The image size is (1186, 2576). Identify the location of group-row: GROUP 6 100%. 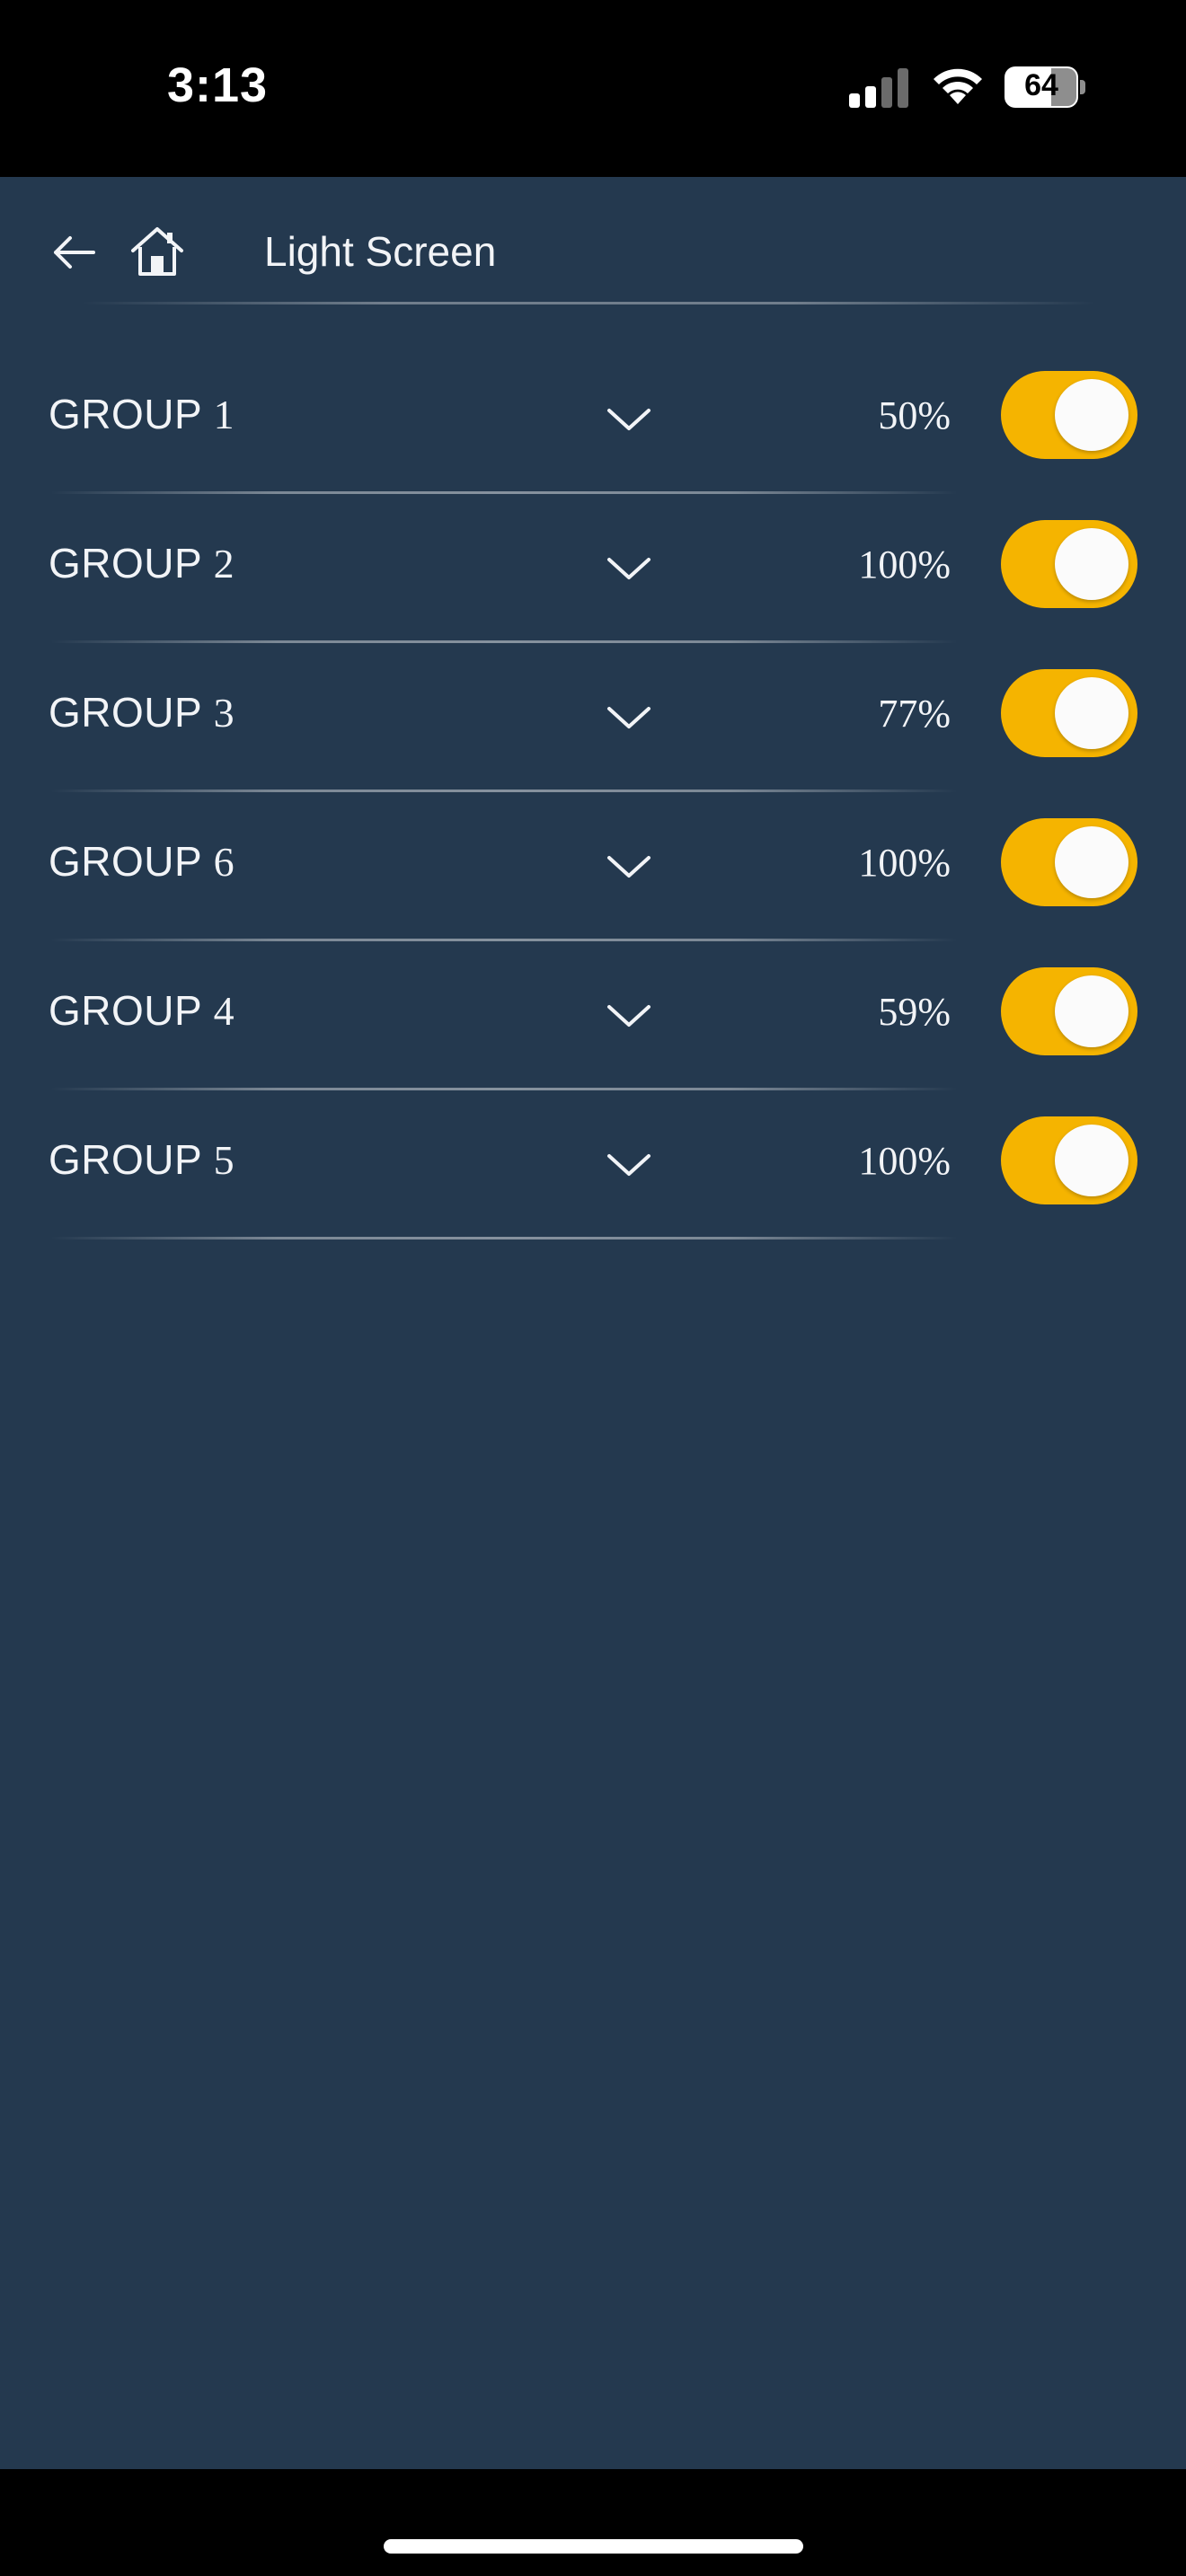
(593, 869).